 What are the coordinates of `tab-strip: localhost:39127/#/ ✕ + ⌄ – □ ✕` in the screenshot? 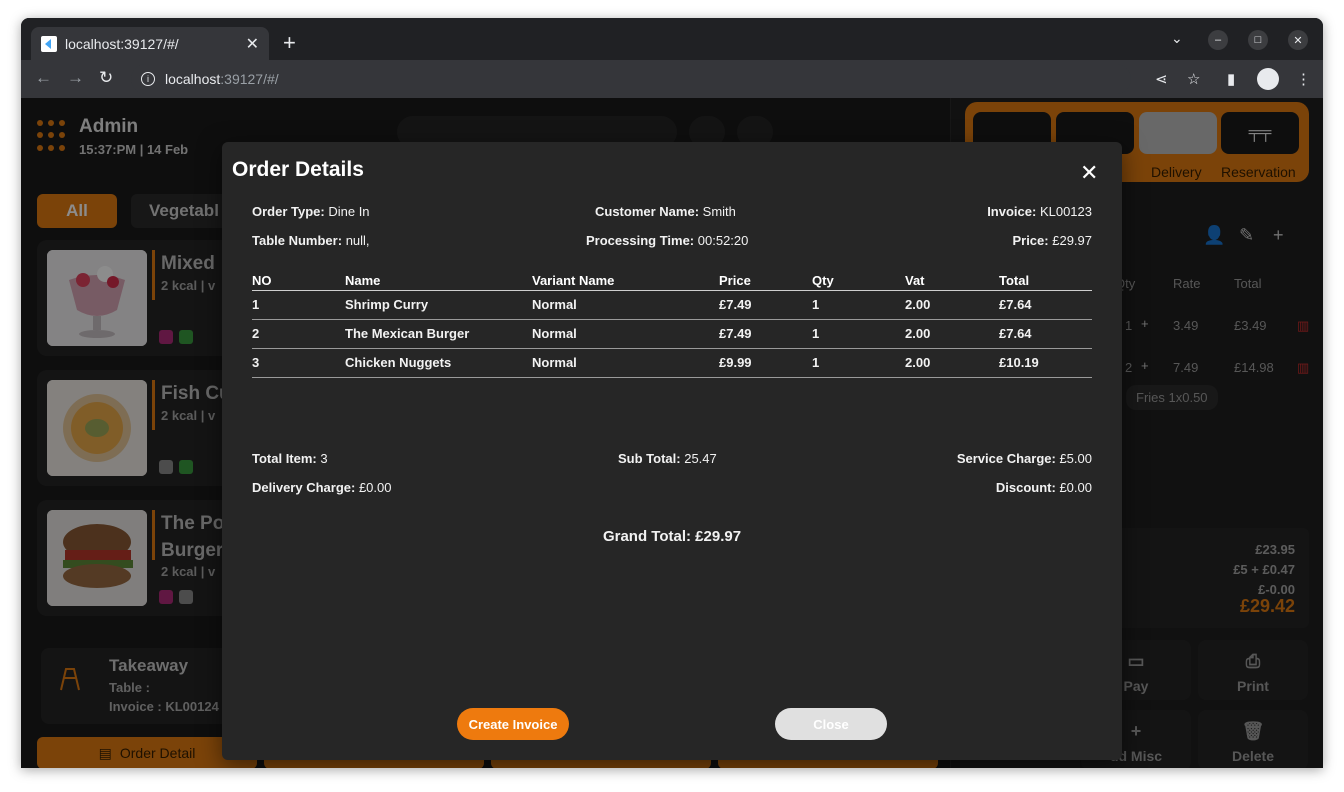 It's located at (672, 39).